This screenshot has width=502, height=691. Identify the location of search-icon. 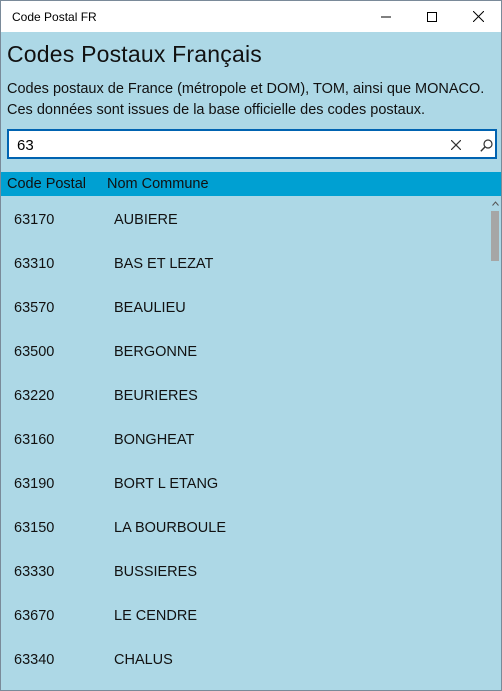
(486, 145).